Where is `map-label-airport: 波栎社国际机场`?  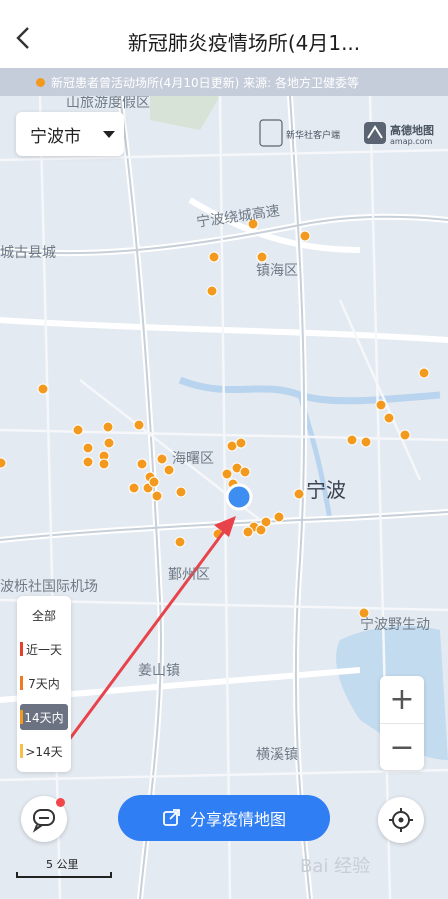
map-label-airport: 波栎社国际机场 is located at coordinates (49, 587).